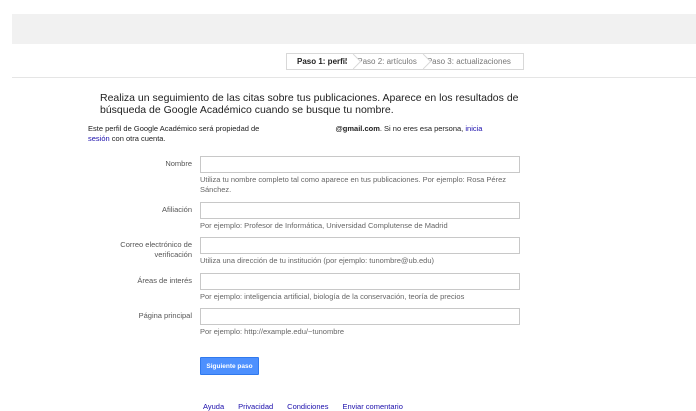 The height and width of the screenshot is (411, 696). What do you see at coordinates (178, 163) in the screenshot?
I see `name-label: Nombre` at bounding box center [178, 163].